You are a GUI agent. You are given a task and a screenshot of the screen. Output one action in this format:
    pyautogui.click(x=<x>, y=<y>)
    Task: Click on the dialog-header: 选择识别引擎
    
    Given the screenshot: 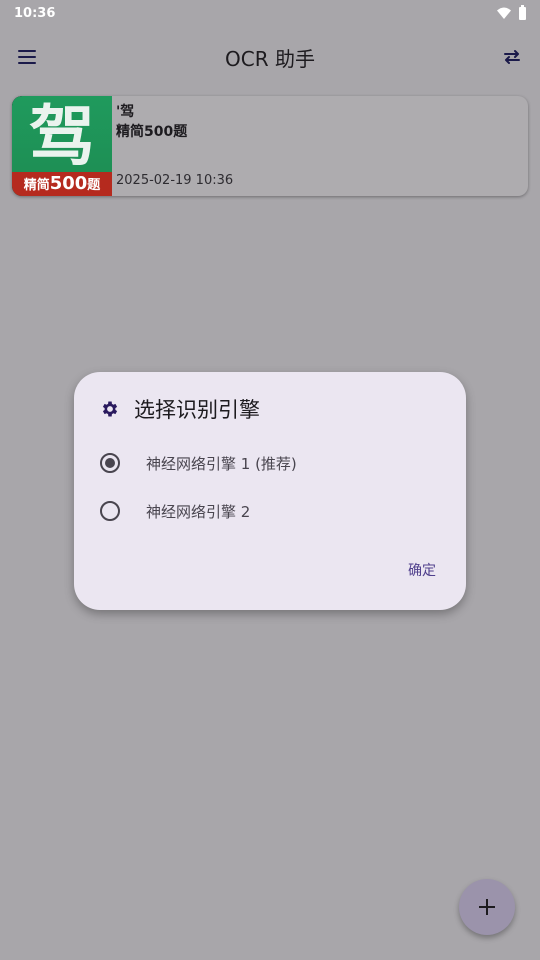 What is the action you would take?
    pyautogui.click(x=180, y=409)
    